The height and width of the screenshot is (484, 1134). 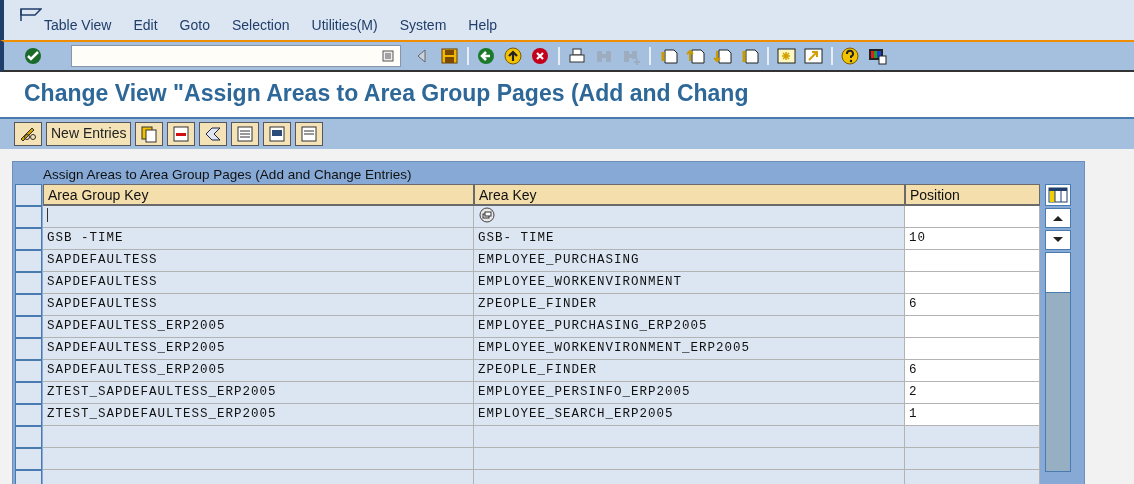 What do you see at coordinates (145, 25) in the screenshot?
I see `menu-item: Edit` at bounding box center [145, 25].